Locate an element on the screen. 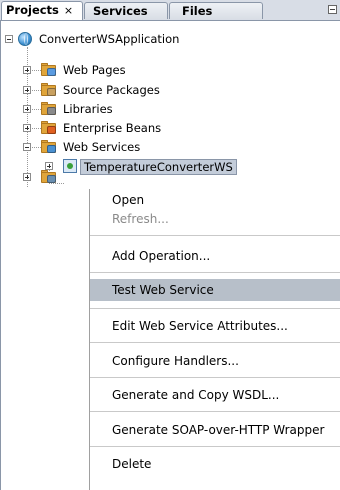 This screenshot has width=340, height=490. close-tab-icon: × is located at coordinates (68, 10).